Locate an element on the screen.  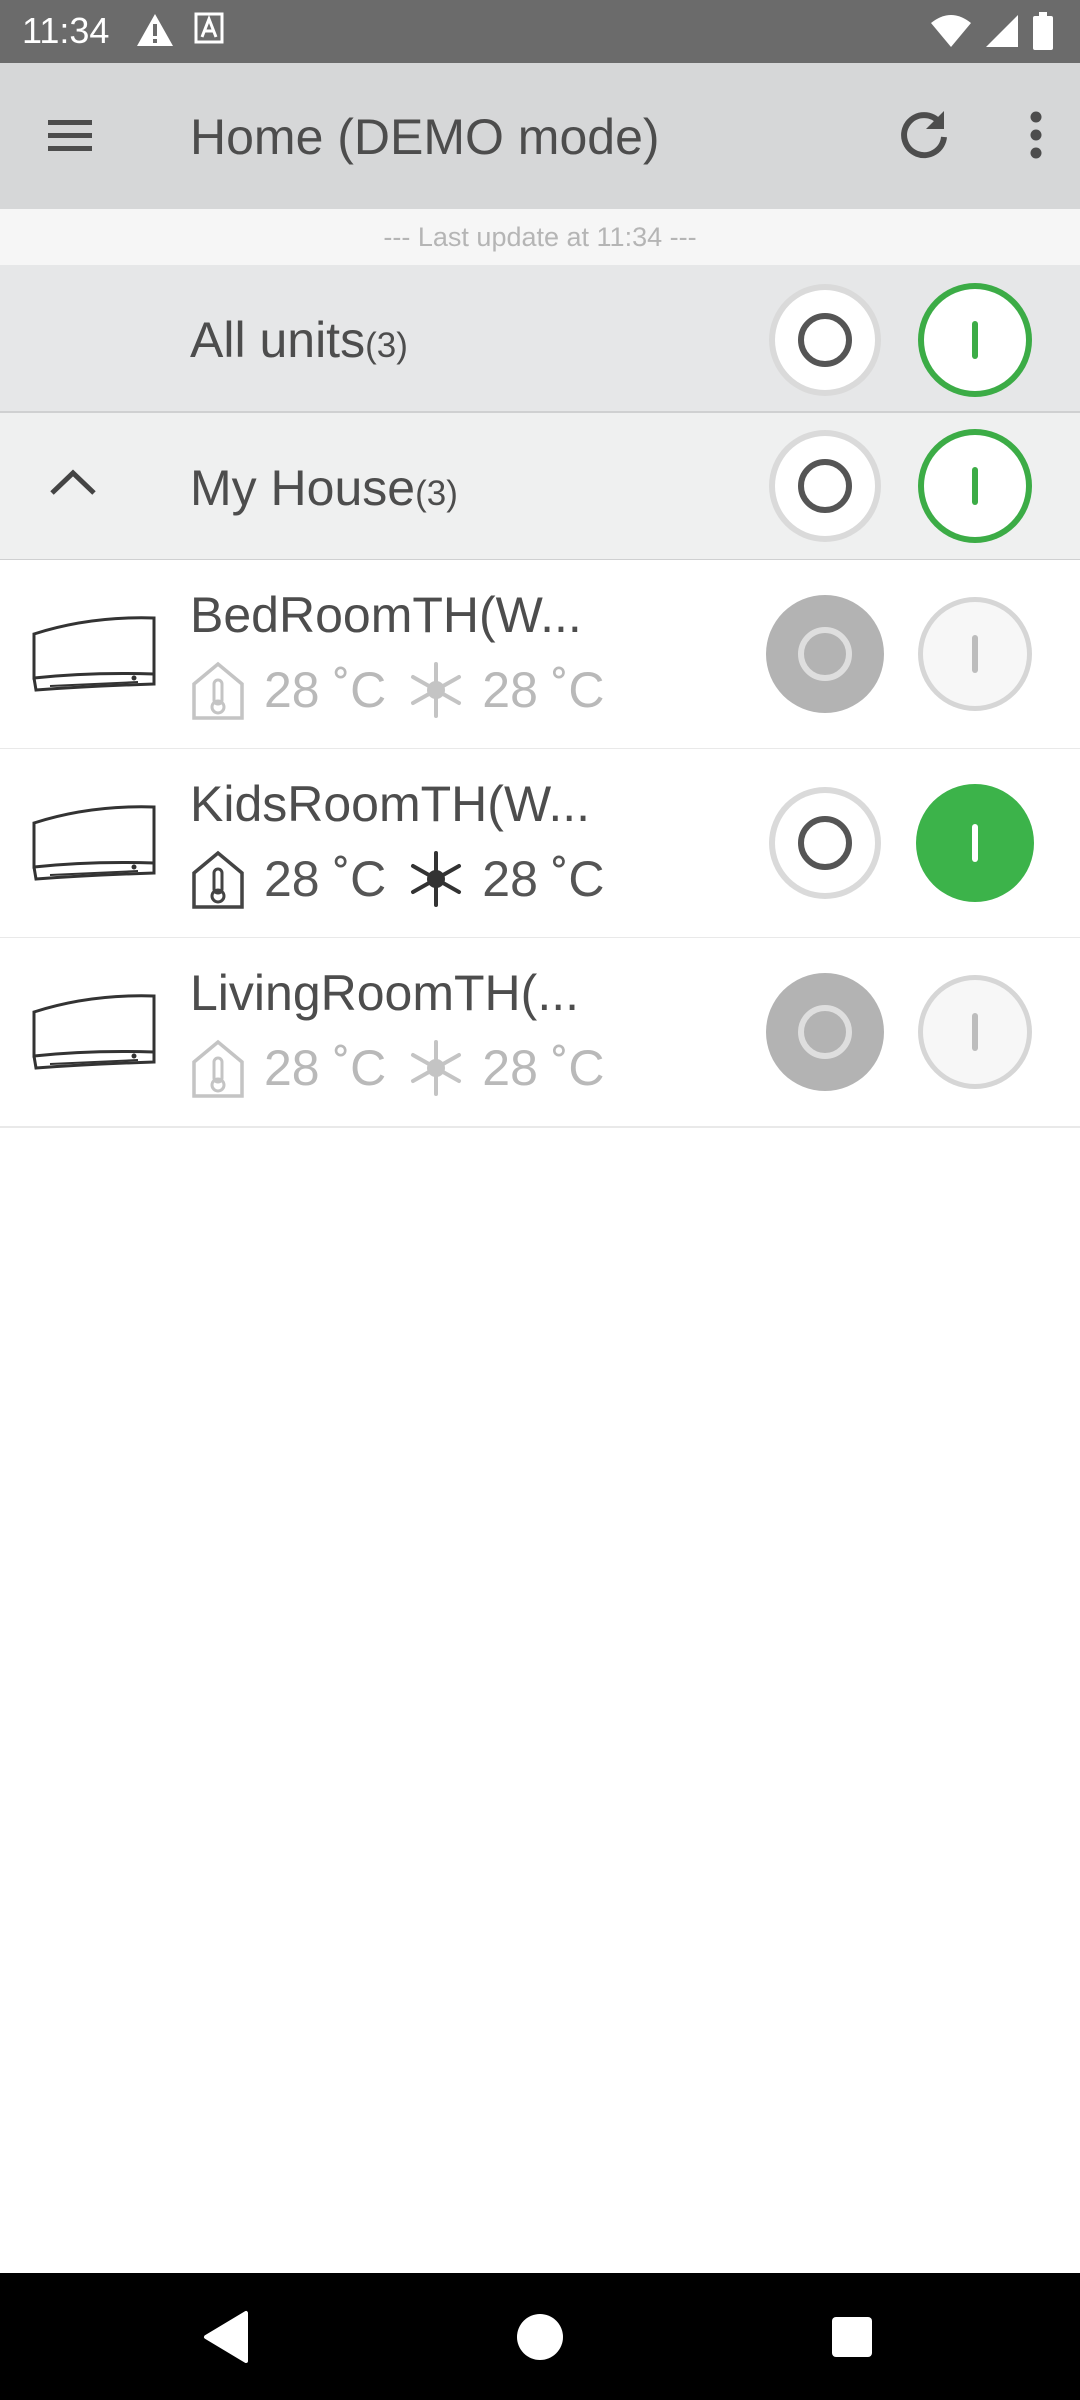
last-update-text: --- Last update at 11:34 --- is located at coordinates (540, 237).